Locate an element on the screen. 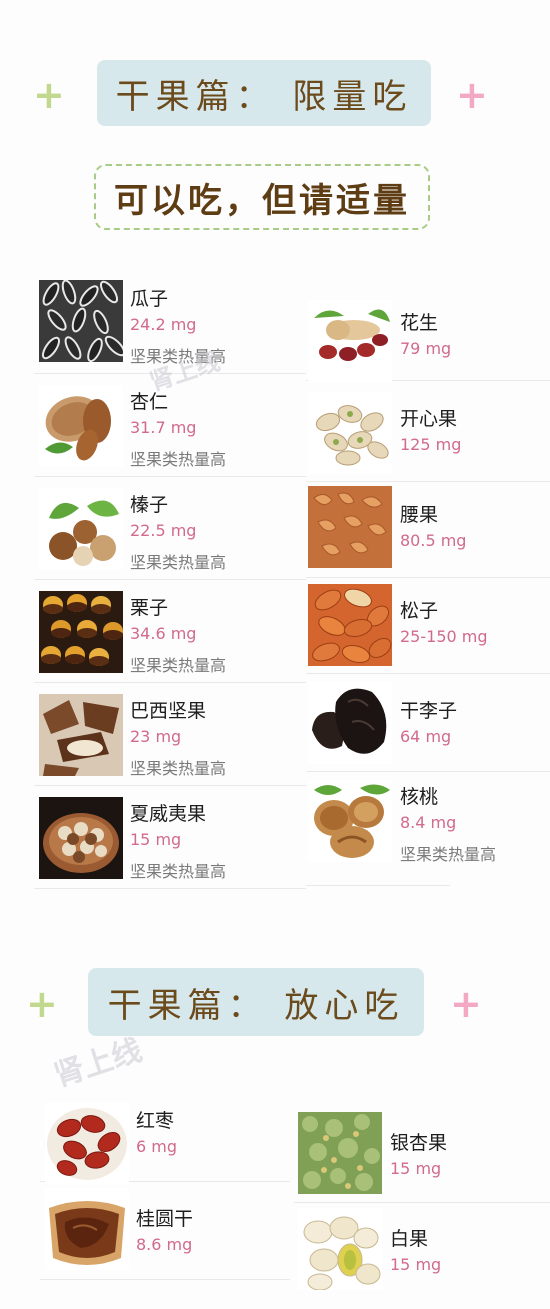 The width and height of the screenshot is (550, 1309). item-name: 松子 is located at coordinates (419, 611).